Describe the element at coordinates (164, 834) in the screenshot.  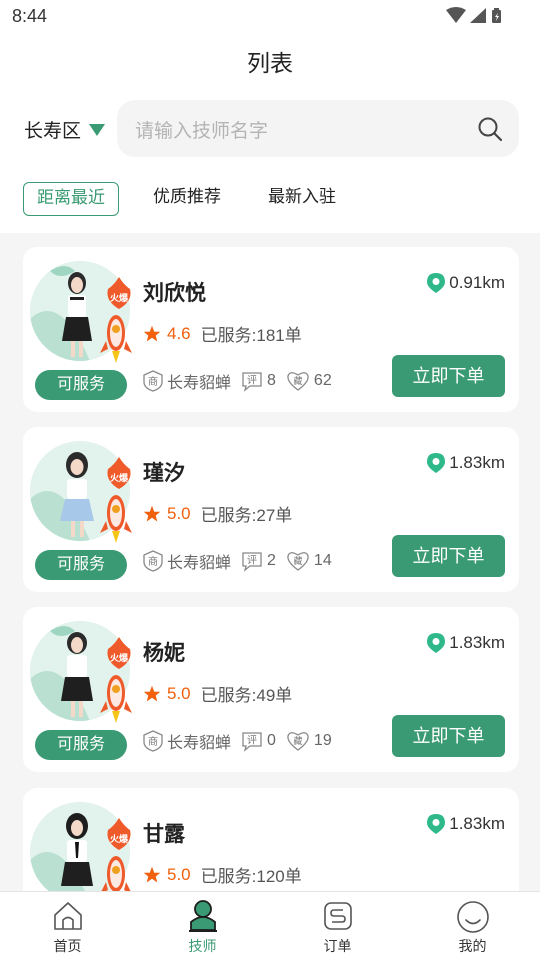
I see `technician-name: 甘露` at that location.